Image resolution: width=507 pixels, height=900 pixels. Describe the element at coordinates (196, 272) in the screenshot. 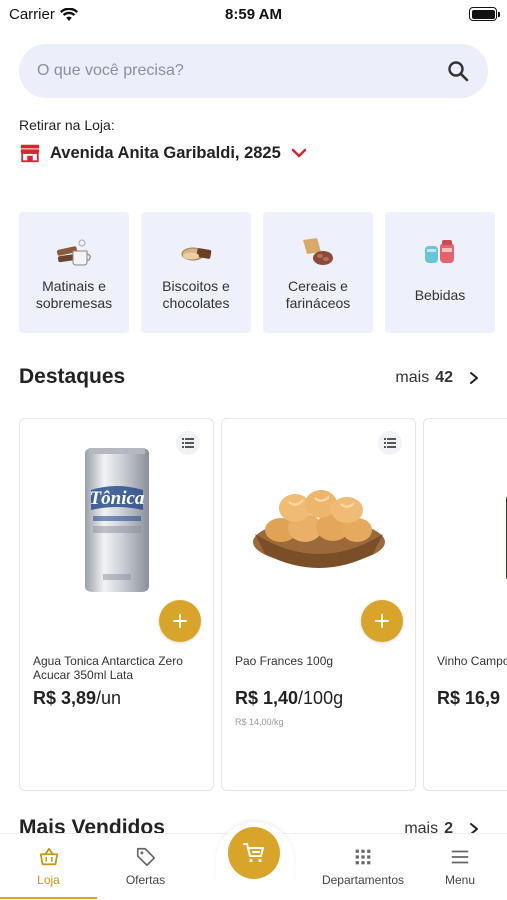

I see `category-card-biscuits: Biscoitos e chocolates` at that location.